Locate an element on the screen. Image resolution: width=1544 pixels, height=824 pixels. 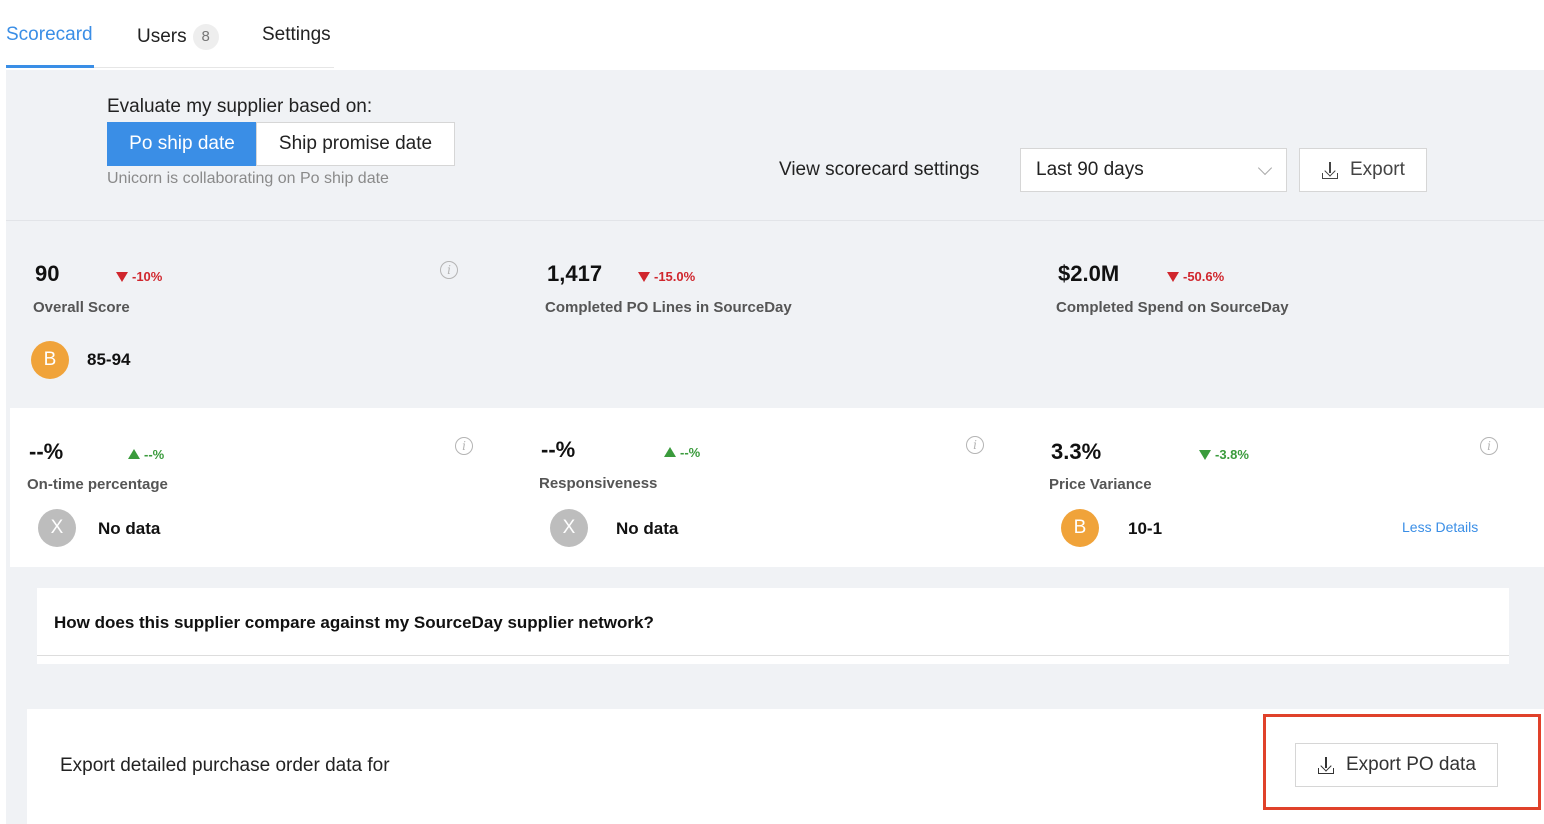
date-range-select: Last 90 days is located at coordinates (1153, 170).